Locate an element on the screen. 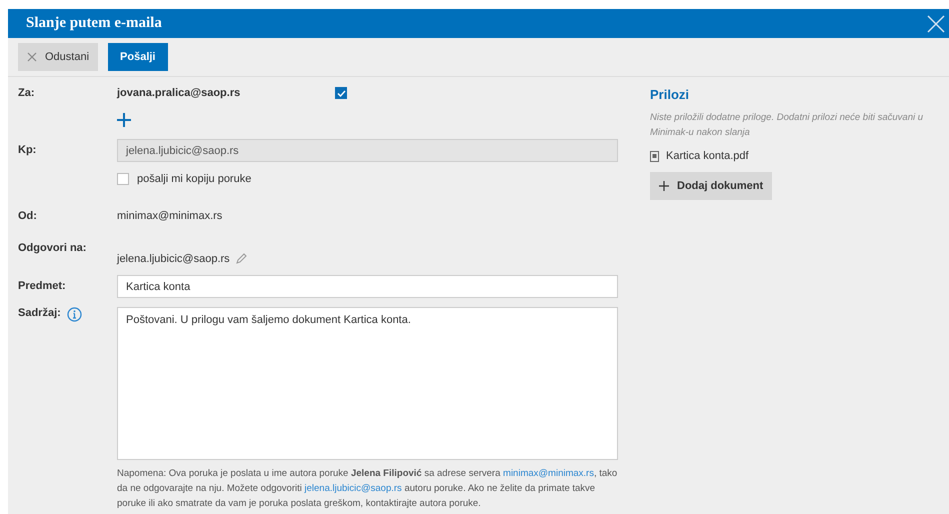 The width and height of the screenshot is (949, 514). sender-email: minimax@minimax.rs is located at coordinates (169, 216).